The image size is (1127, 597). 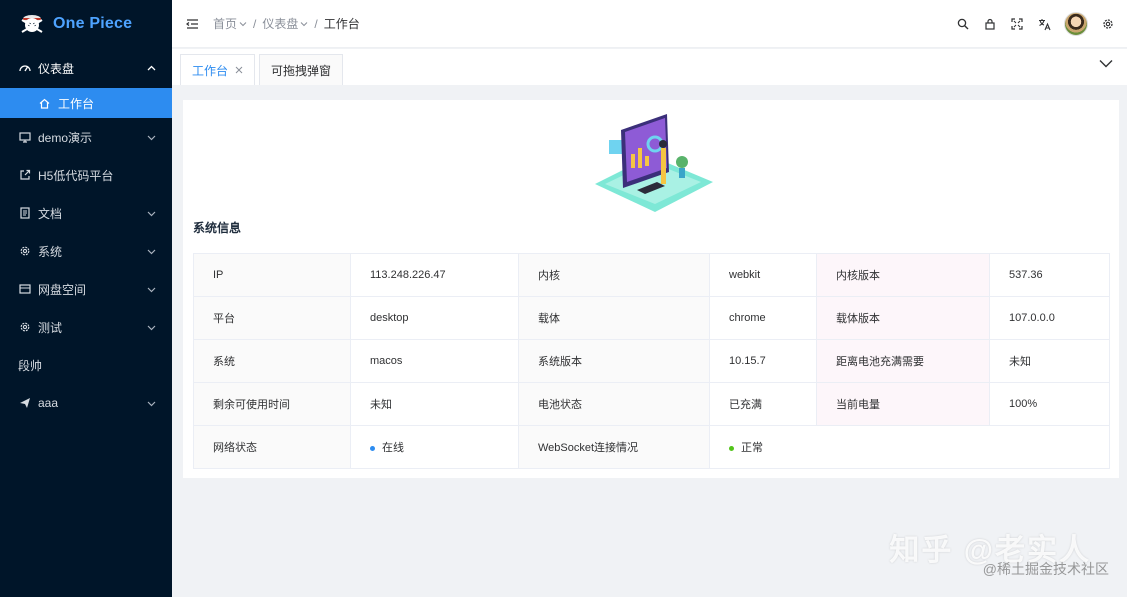 What do you see at coordinates (752, 448) in the screenshot?
I see `websocket-status-text: 正常` at bounding box center [752, 448].